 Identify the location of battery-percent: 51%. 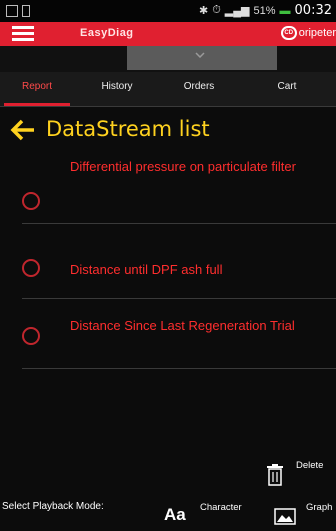
(264, 10).